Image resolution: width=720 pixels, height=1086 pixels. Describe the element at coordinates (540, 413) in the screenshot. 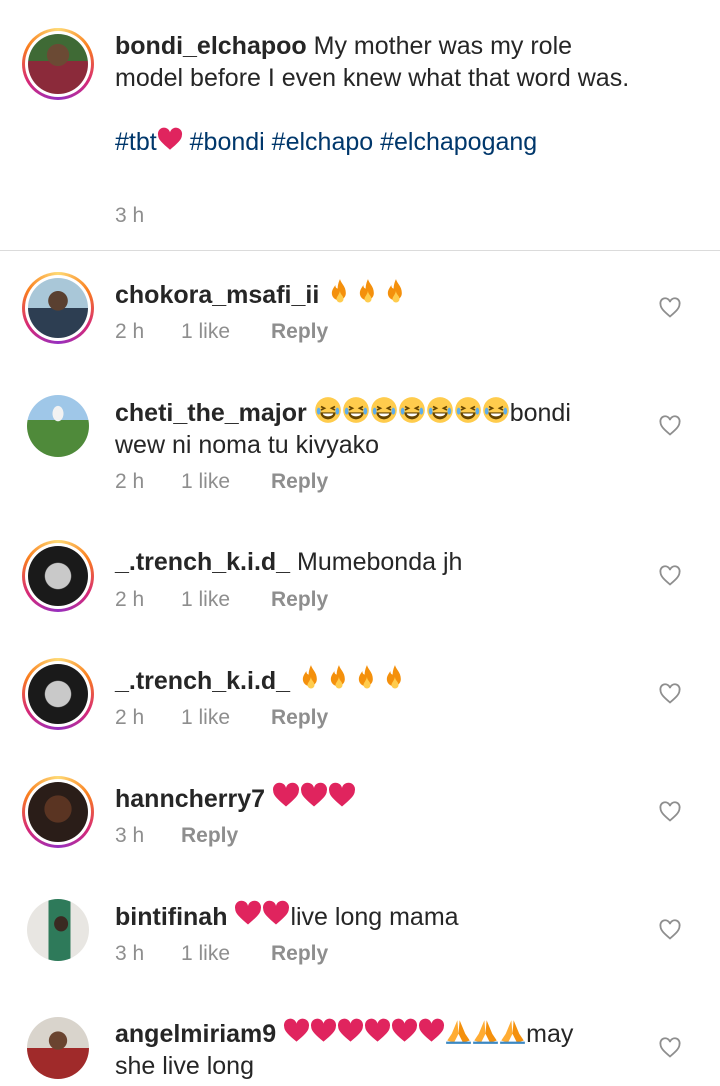

I see `comment-text: bondi` at that location.